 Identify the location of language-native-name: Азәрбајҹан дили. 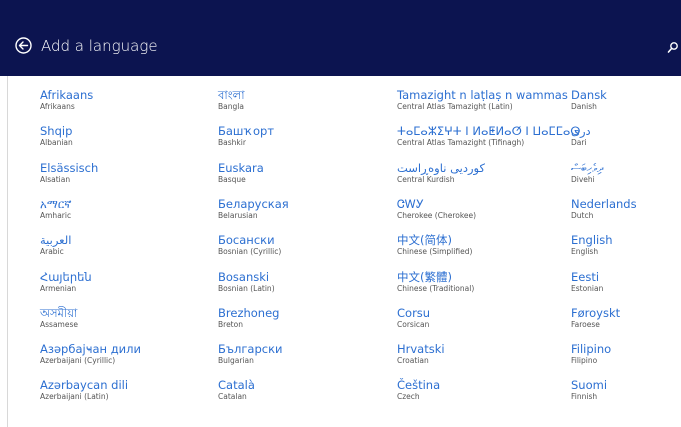
(90, 349).